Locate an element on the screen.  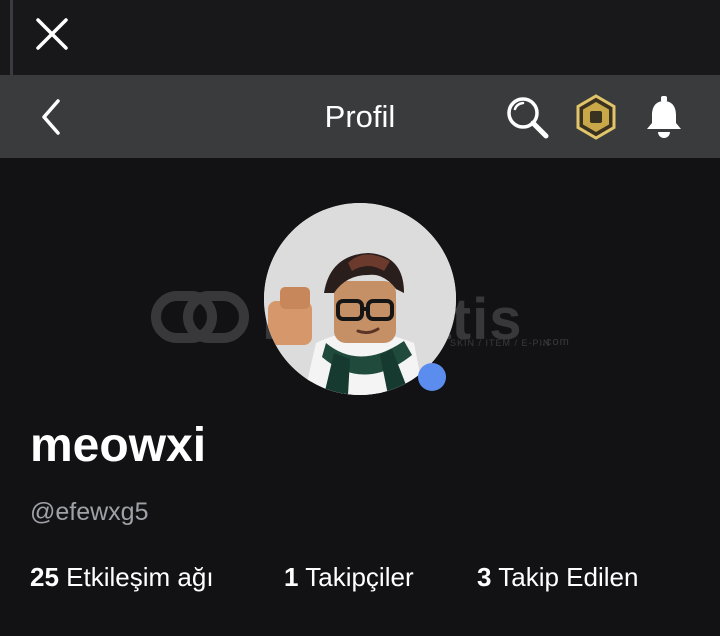
followers-count: 1 is located at coordinates (291, 577).